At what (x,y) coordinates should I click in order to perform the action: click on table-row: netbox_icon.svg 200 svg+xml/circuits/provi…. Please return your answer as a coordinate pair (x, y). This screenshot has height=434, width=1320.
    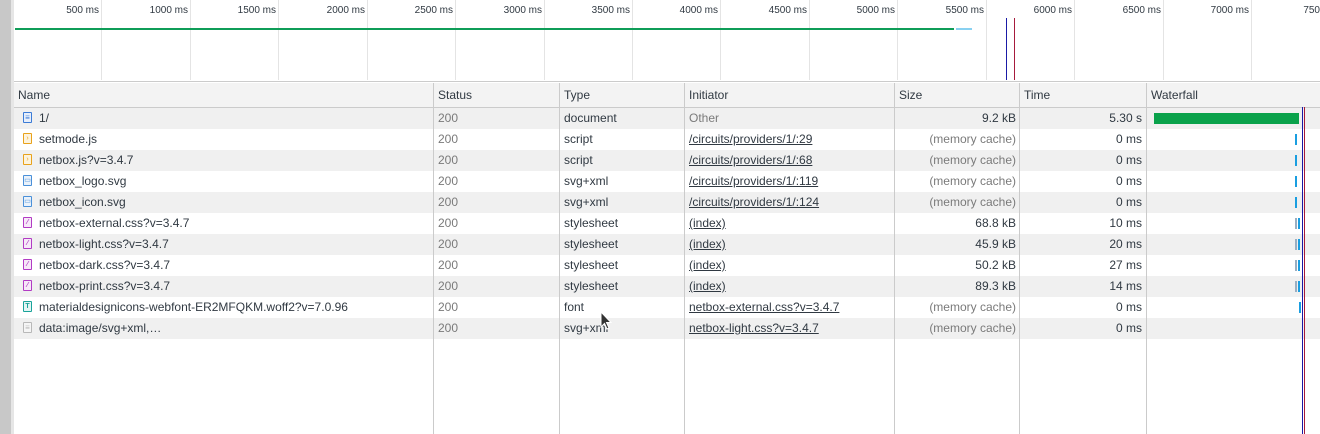
    Looking at the image, I should click on (667, 202).